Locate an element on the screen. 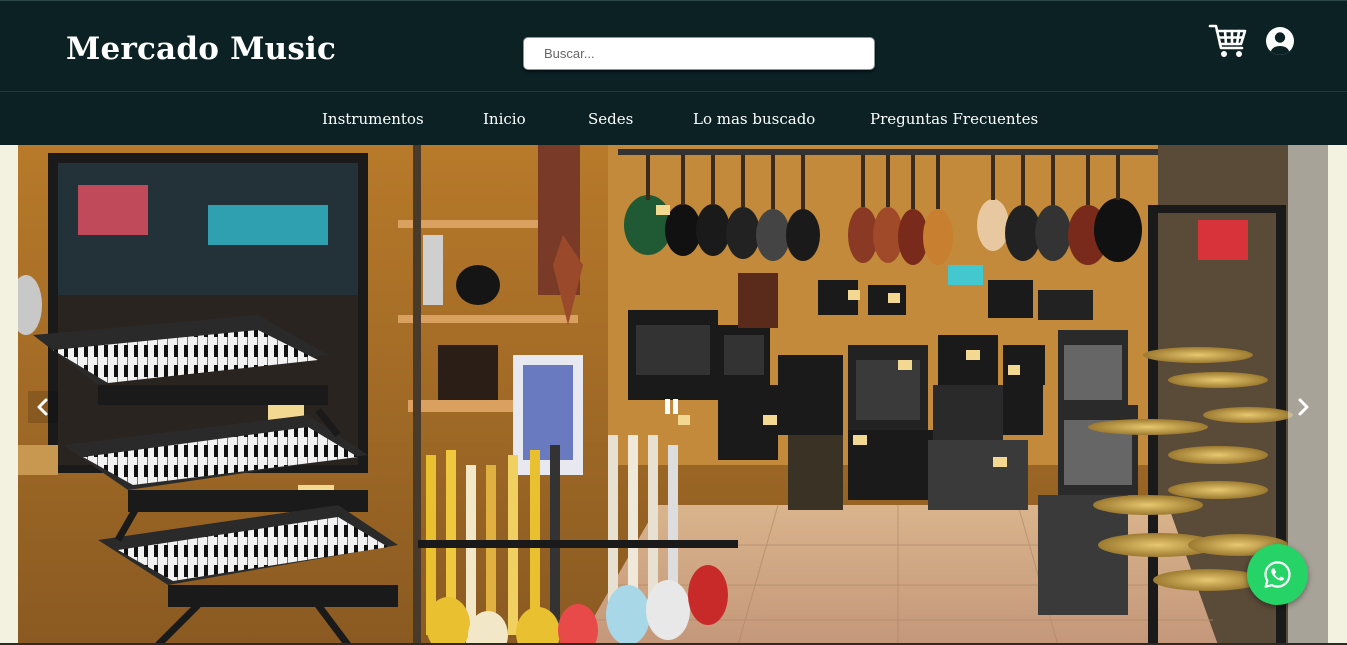 This screenshot has width=1347, height=645. cart-icon is located at coordinates (1228, 41).